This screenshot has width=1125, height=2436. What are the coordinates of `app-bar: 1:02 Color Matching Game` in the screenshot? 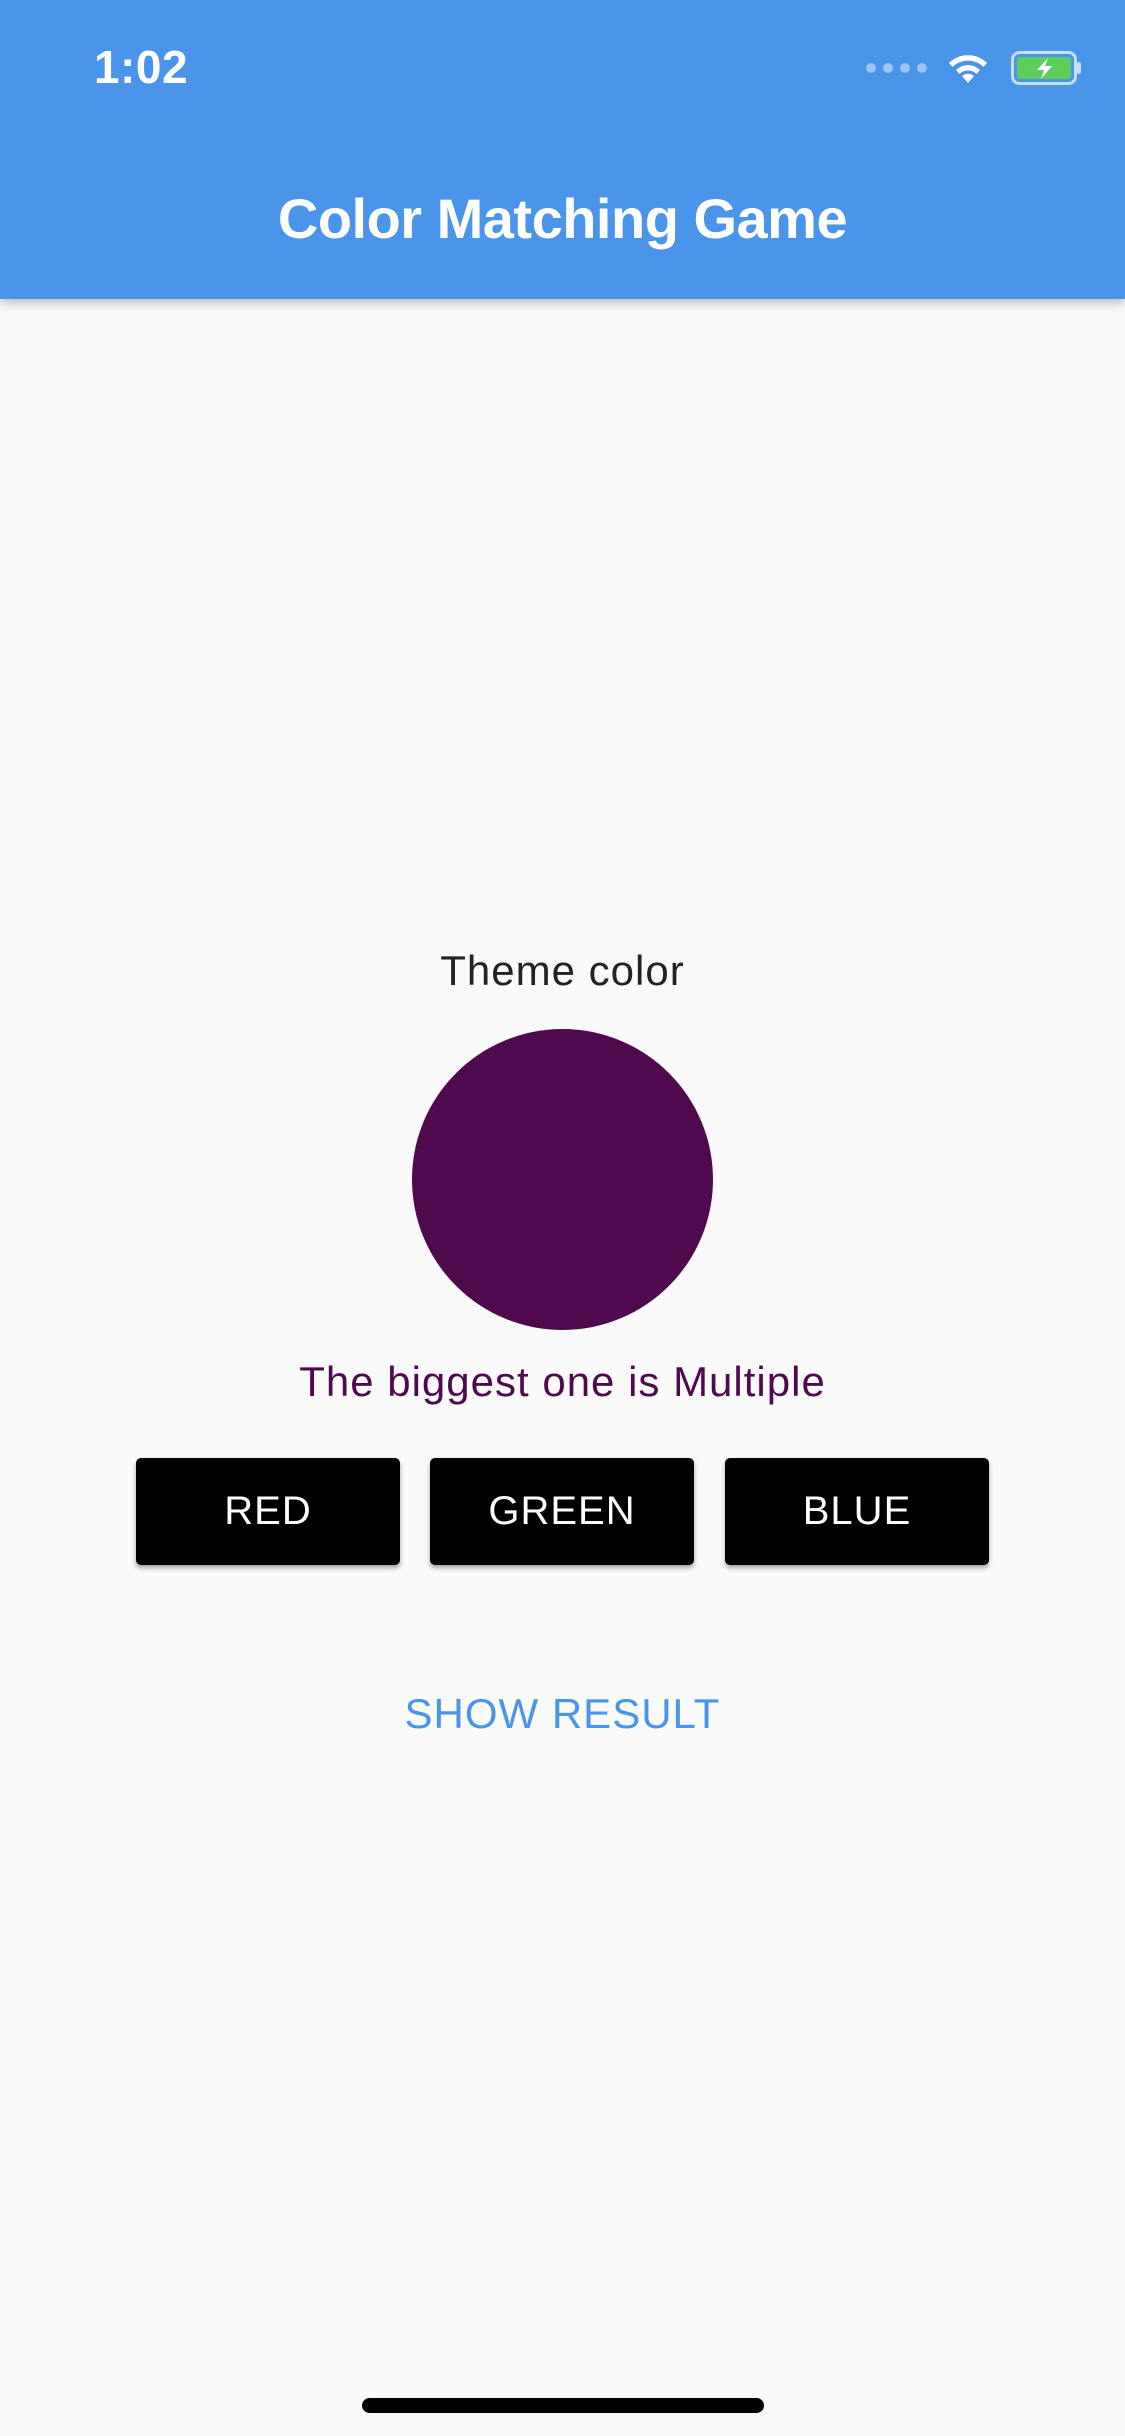 It's located at (562, 149).